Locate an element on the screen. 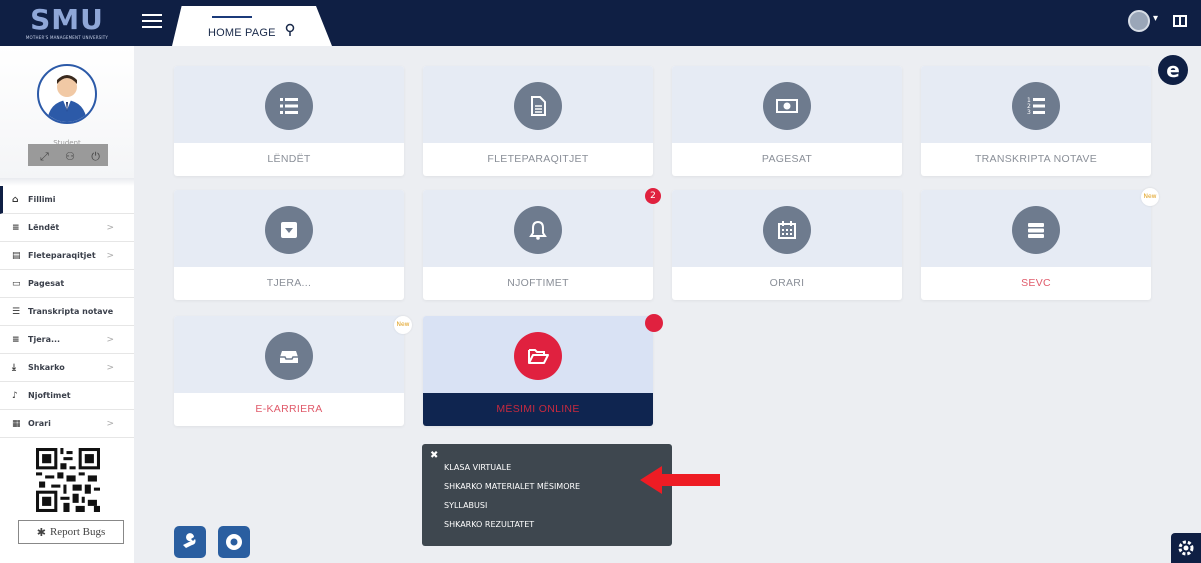 This screenshot has width=1201, height=563. hamburger-menu-icon is located at coordinates (152, 22).